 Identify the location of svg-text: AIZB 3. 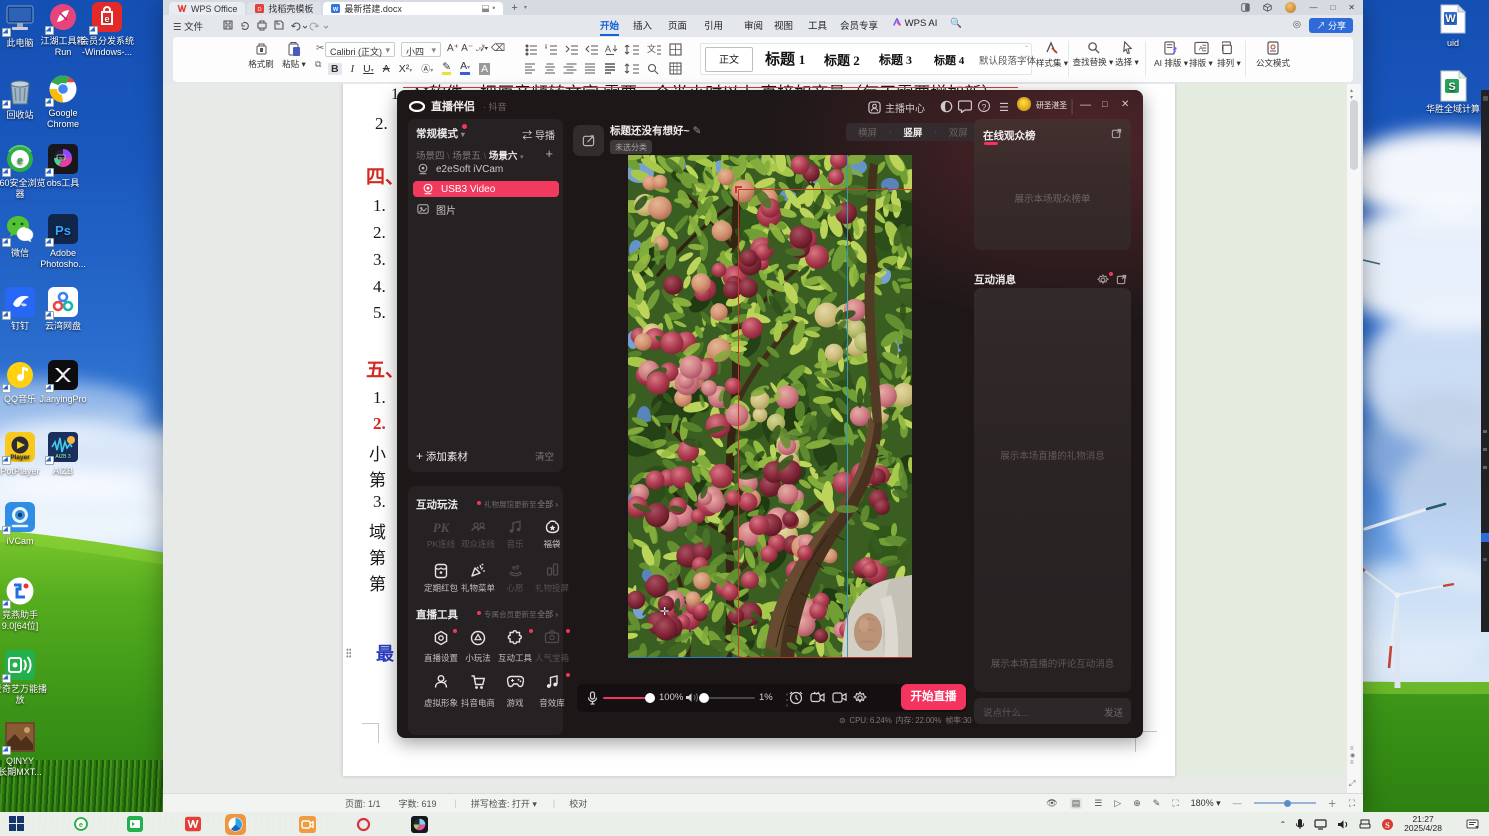
(63, 457).